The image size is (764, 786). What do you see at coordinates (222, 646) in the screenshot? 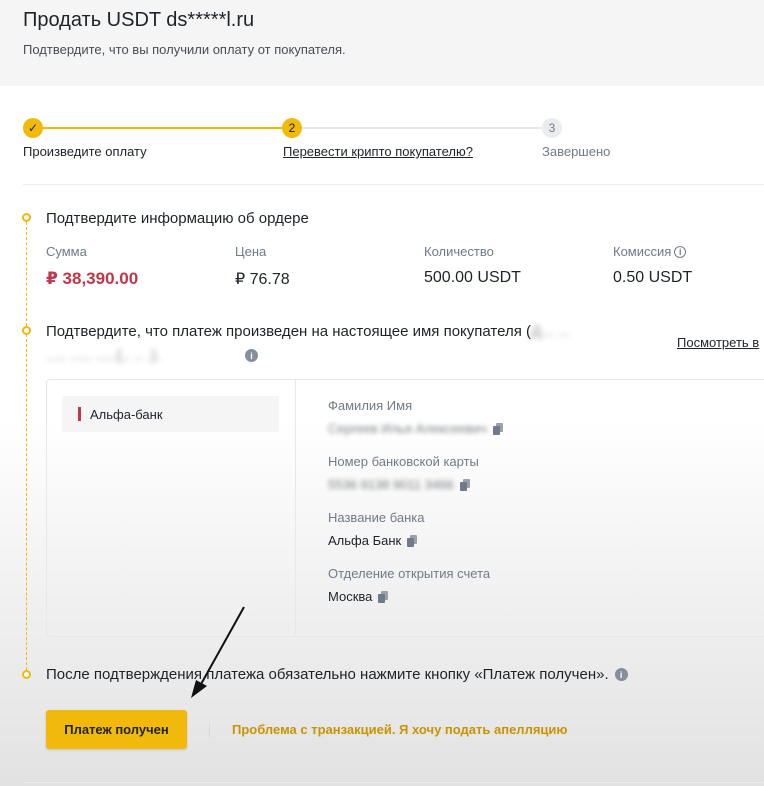
I see `arrow-shaft` at bounding box center [222, 646].